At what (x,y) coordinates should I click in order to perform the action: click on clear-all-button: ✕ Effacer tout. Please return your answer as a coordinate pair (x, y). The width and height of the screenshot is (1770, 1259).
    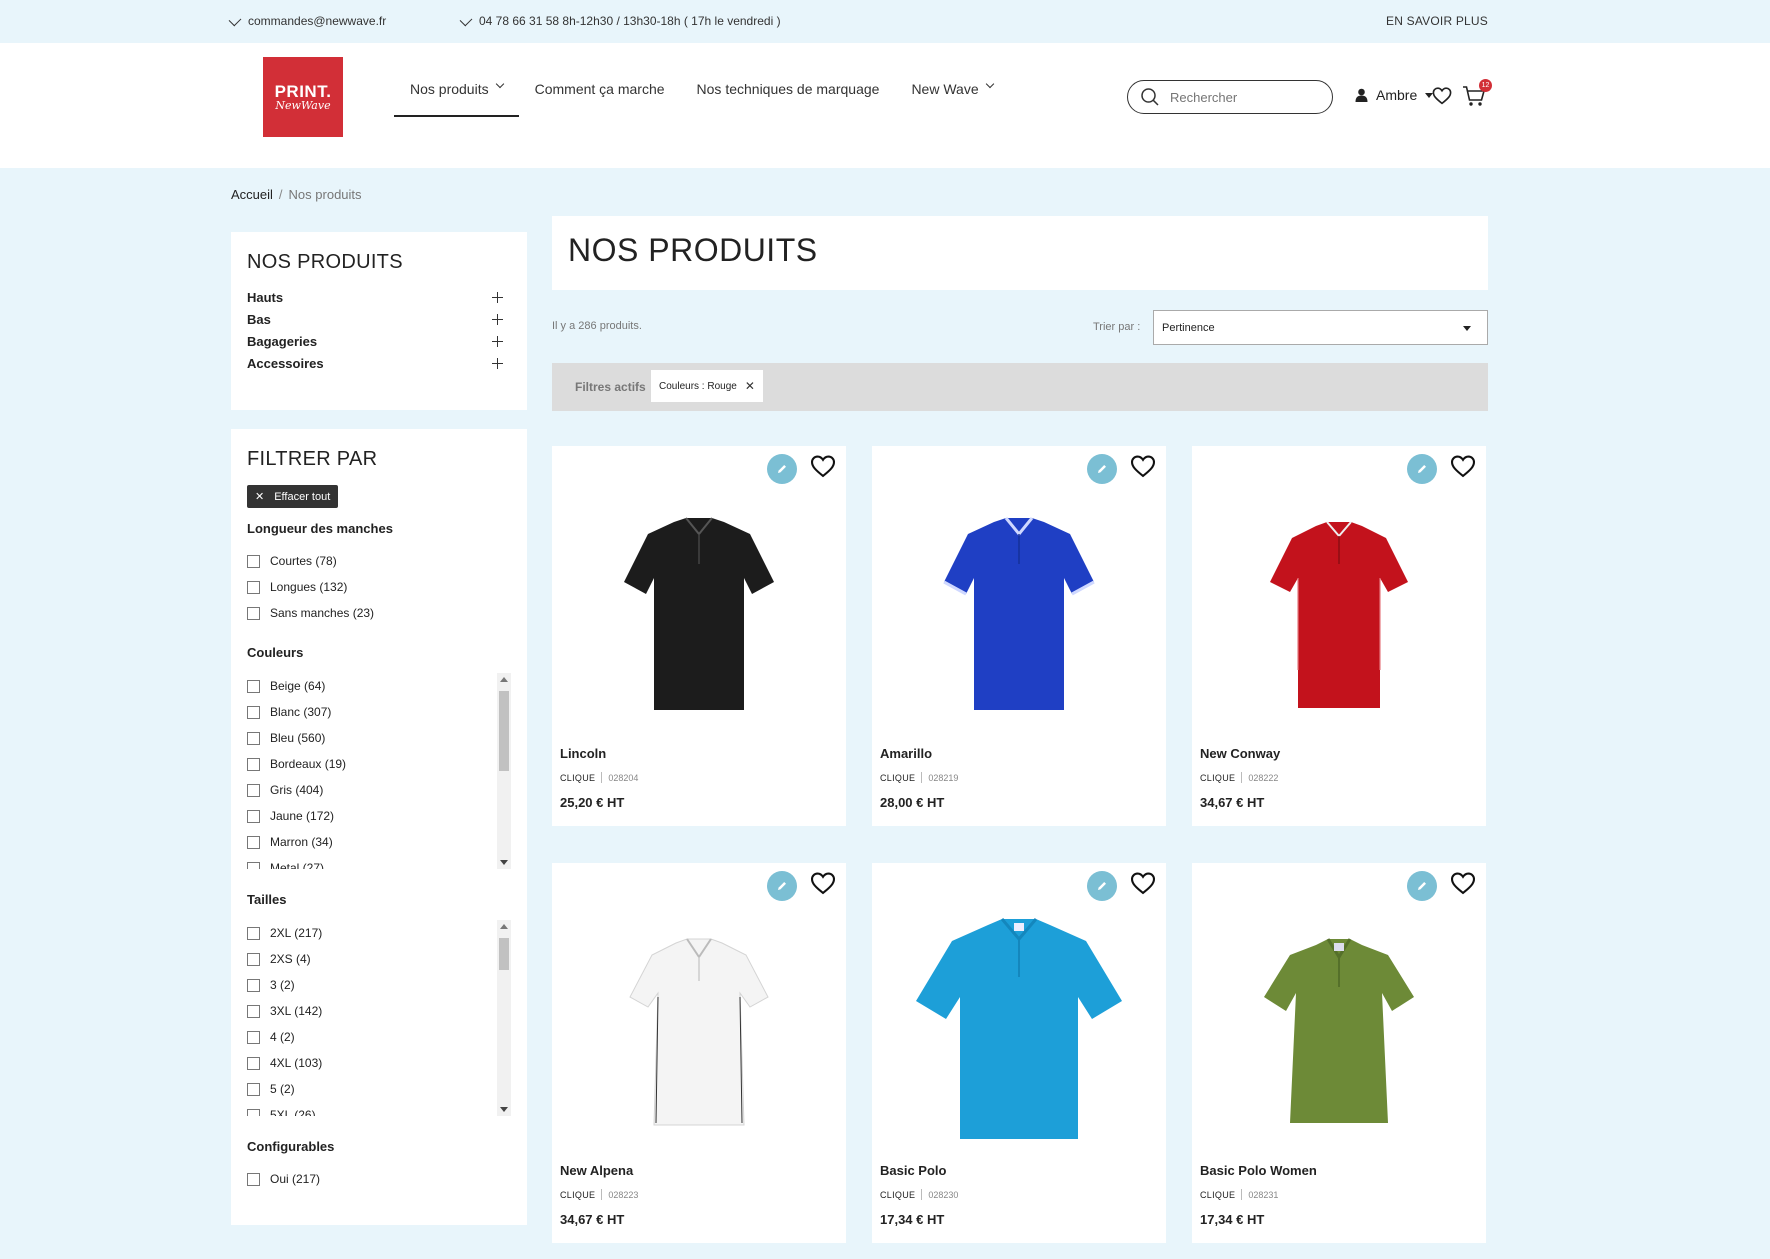
    Looking at the image, I should click on (293, 496).